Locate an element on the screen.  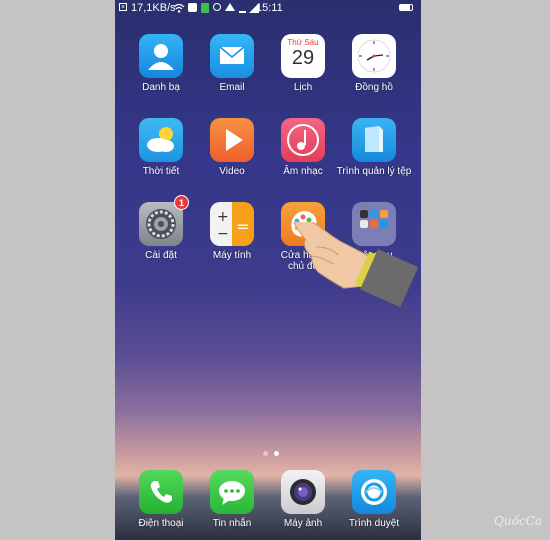
page-dot-active is located at coordinates (276, 453).